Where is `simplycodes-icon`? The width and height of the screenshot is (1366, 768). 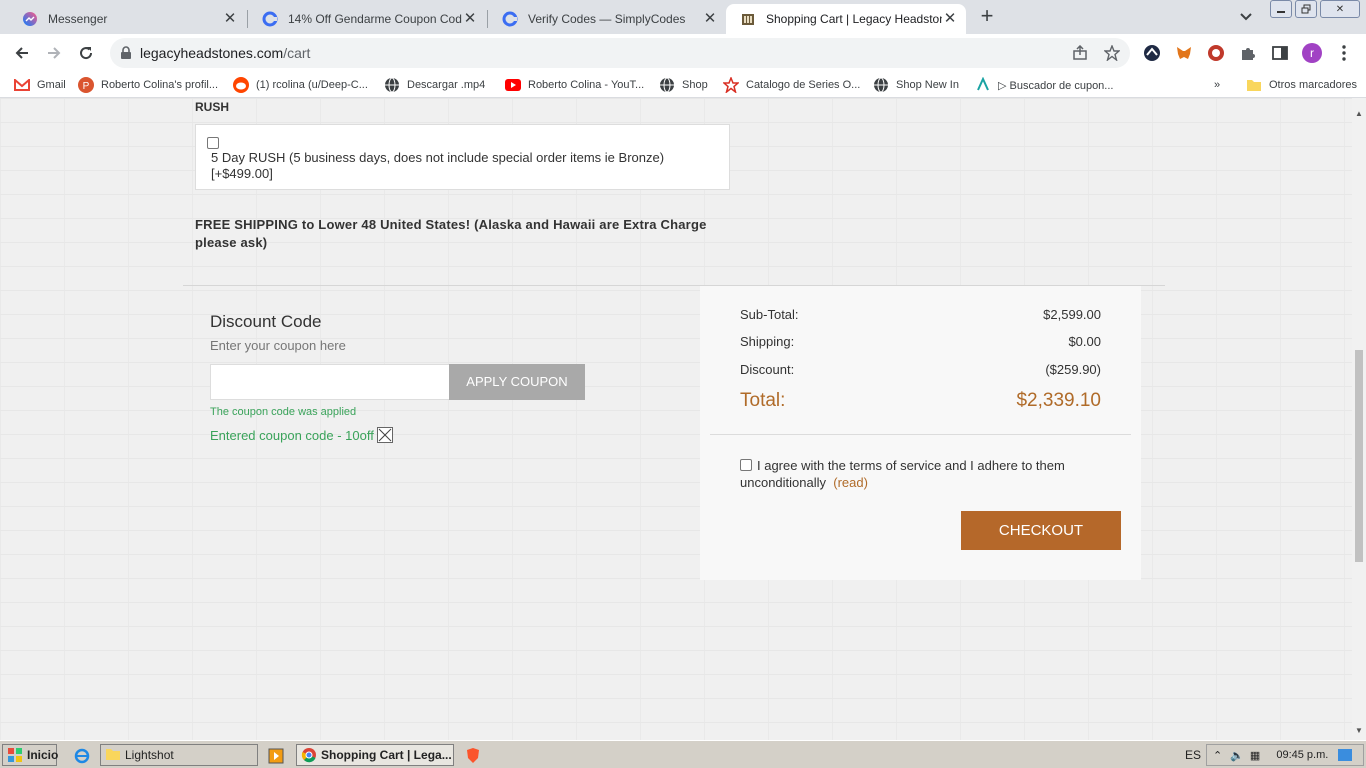
simplycodes-icon is located at coordinates (270, 19).